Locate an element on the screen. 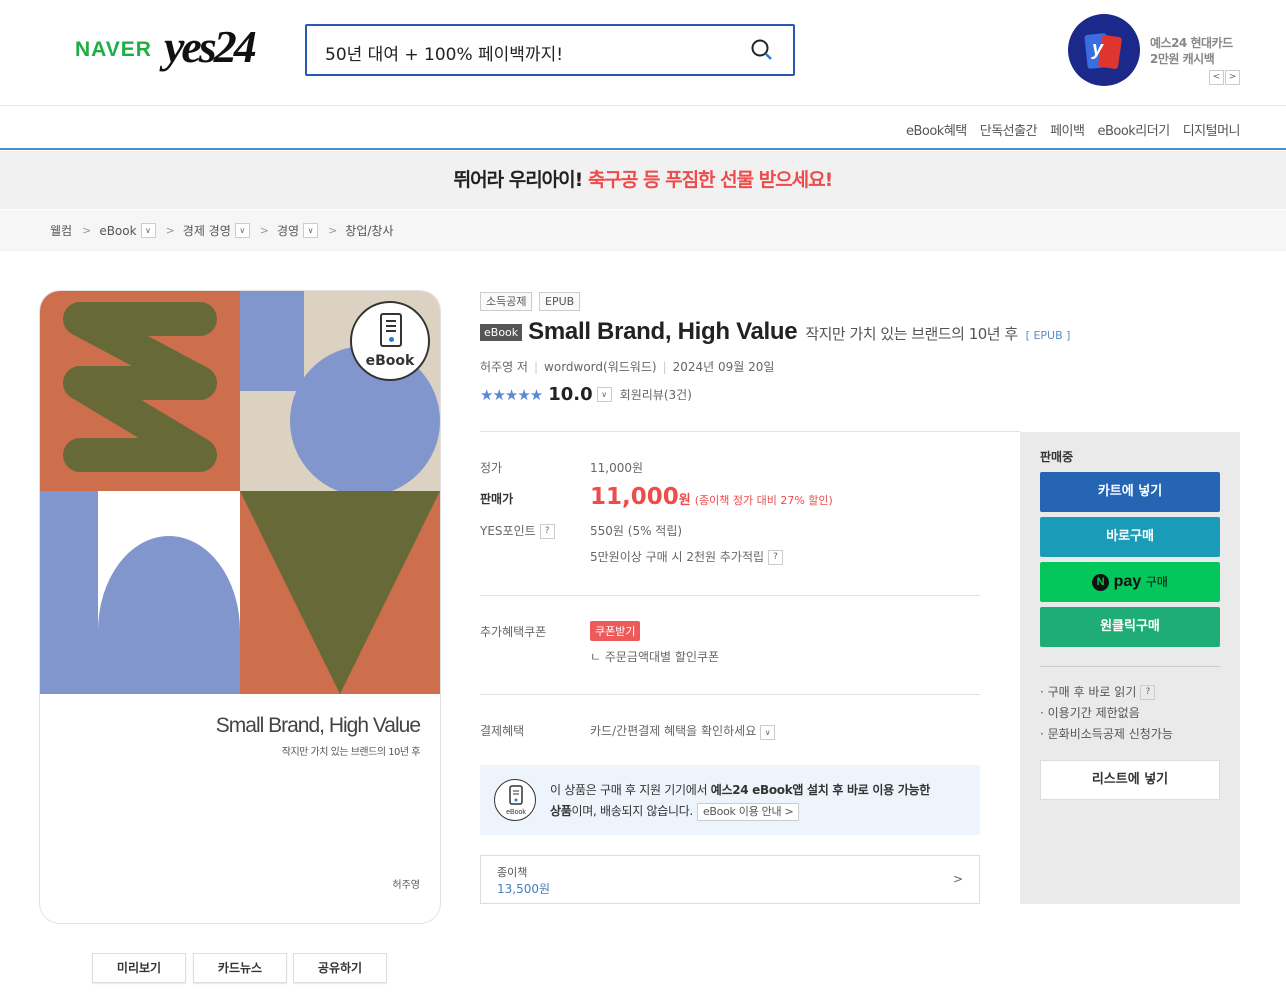 Image resolution: width=1286 pixels, height=1008 pixels. subnav-payback: 페이백 is located at coordinates (1067, 129).